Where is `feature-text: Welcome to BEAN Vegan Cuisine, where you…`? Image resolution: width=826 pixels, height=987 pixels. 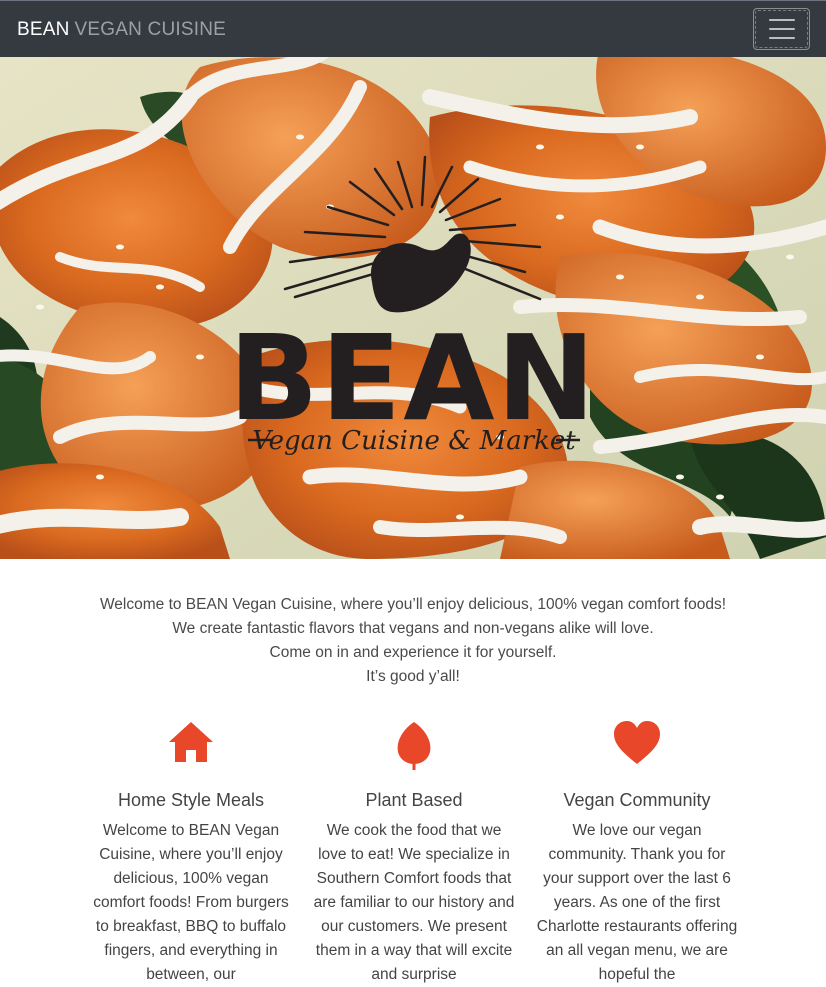
feature-text: Welcome to BEAN Vegan Cuisine, where you… is located at coordinates (191, 902).